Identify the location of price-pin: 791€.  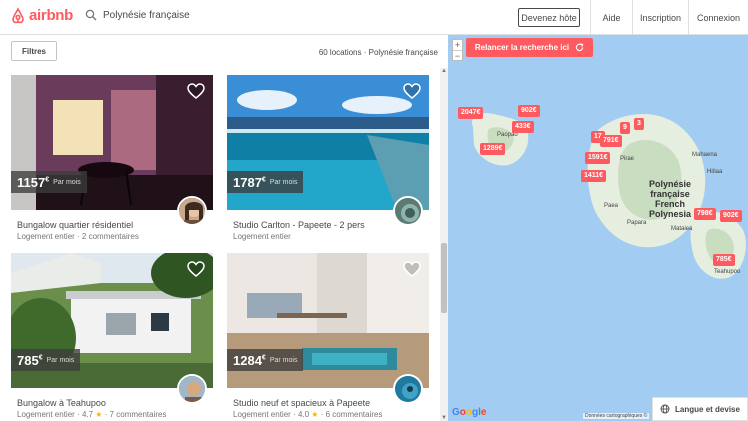
(611, 141).